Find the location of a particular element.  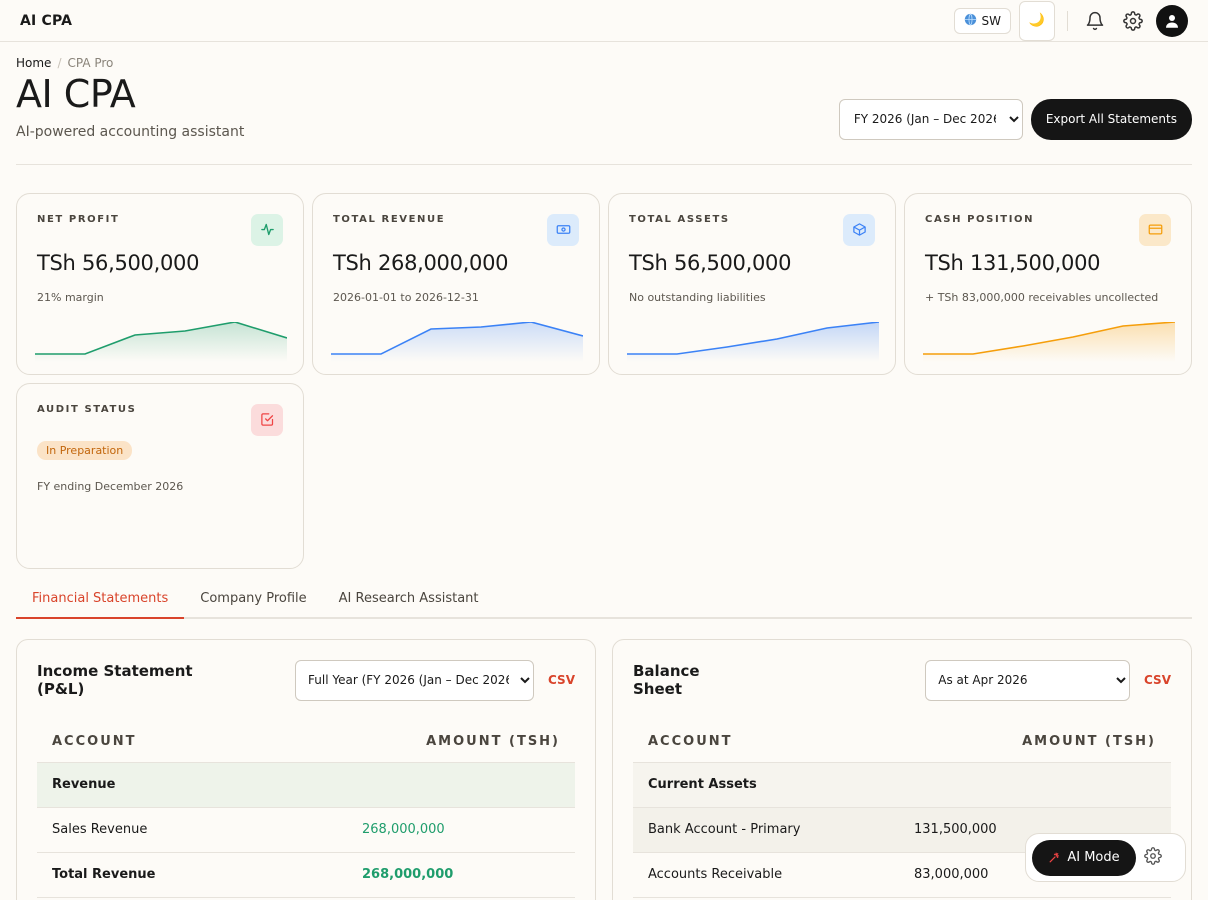

breadcrumb-home: Home is located at coordinates (33, 63).